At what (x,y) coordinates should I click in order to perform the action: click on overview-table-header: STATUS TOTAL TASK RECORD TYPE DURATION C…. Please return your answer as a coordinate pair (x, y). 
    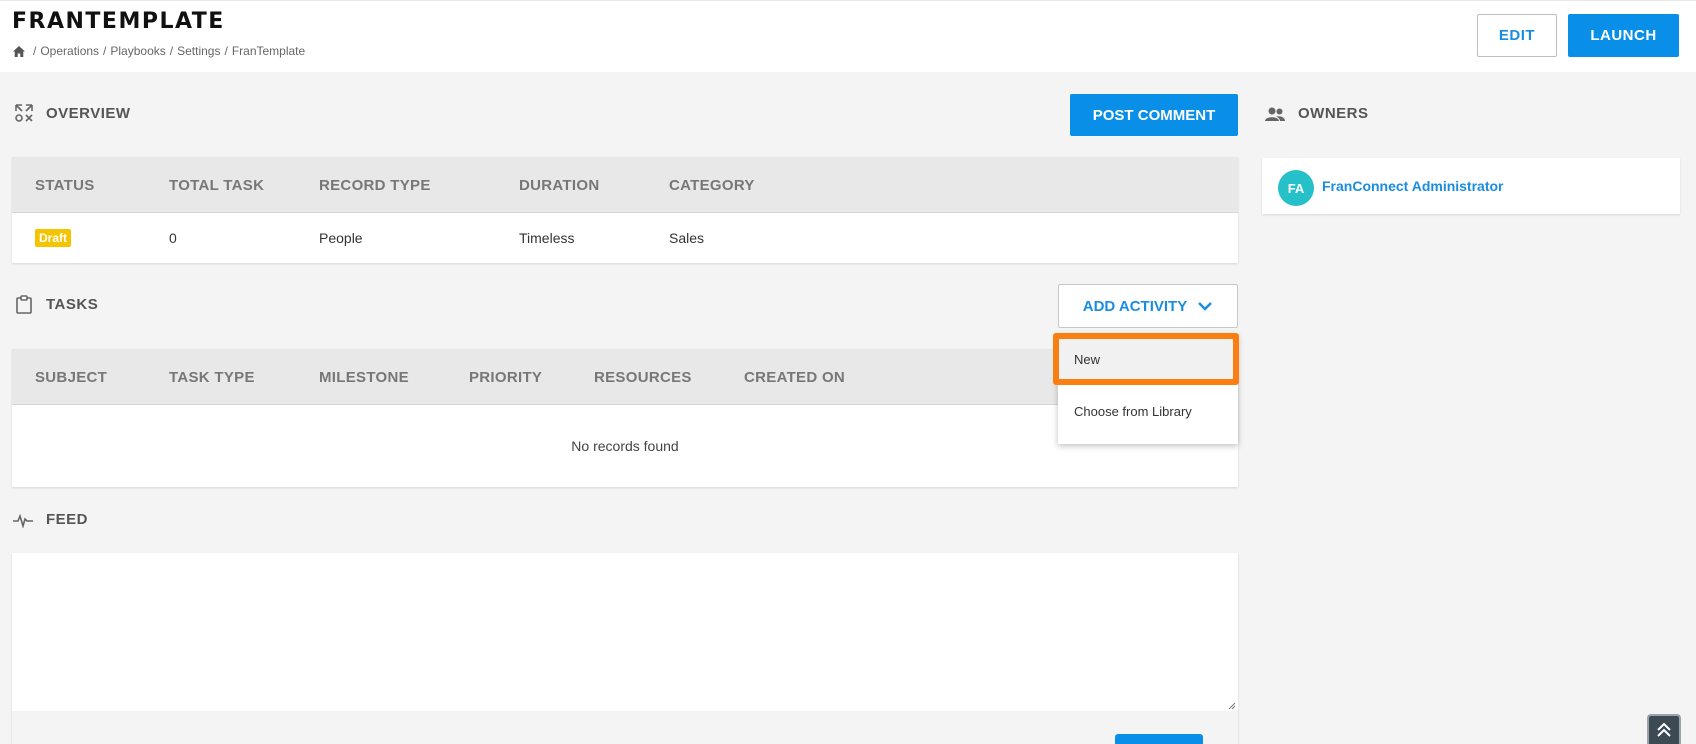
    Looking at the image, I should click on (625, 185).